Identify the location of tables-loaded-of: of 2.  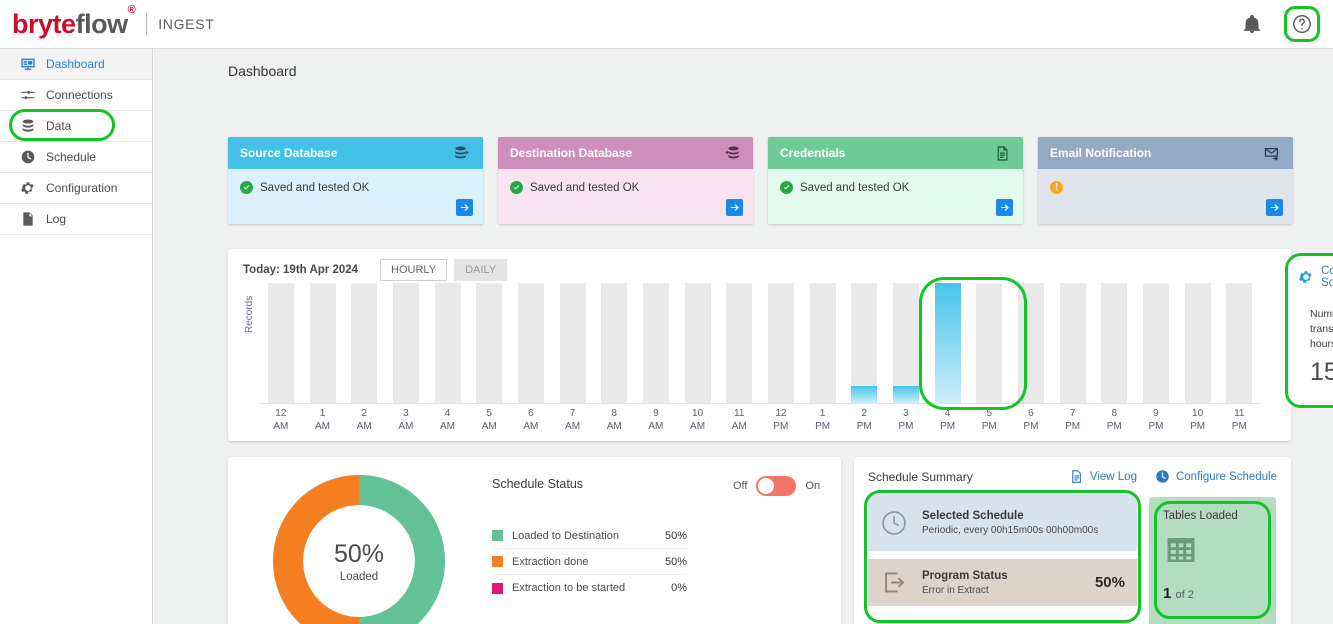
(1184, 595).